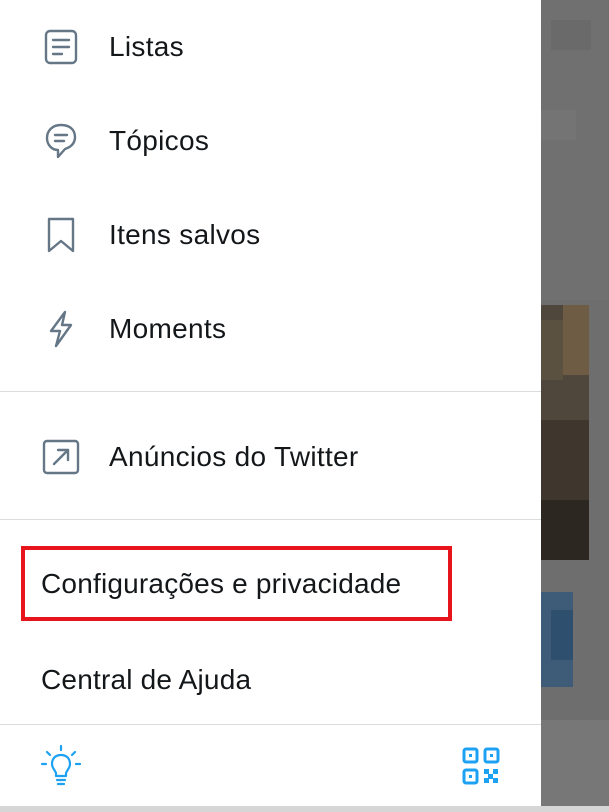  I want to click on lightning-icon, so click(61, 329).